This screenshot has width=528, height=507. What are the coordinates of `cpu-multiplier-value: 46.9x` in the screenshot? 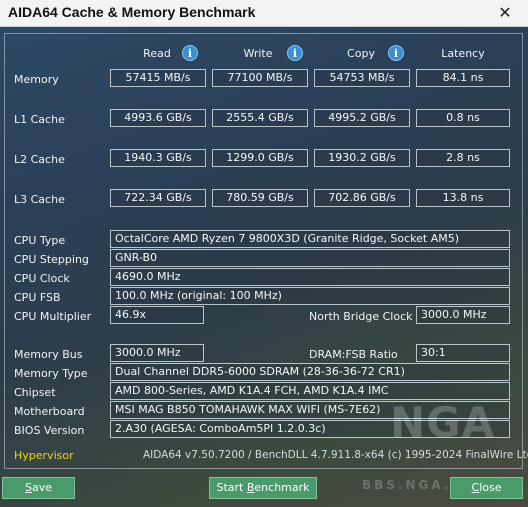 It's located at (157, 315).